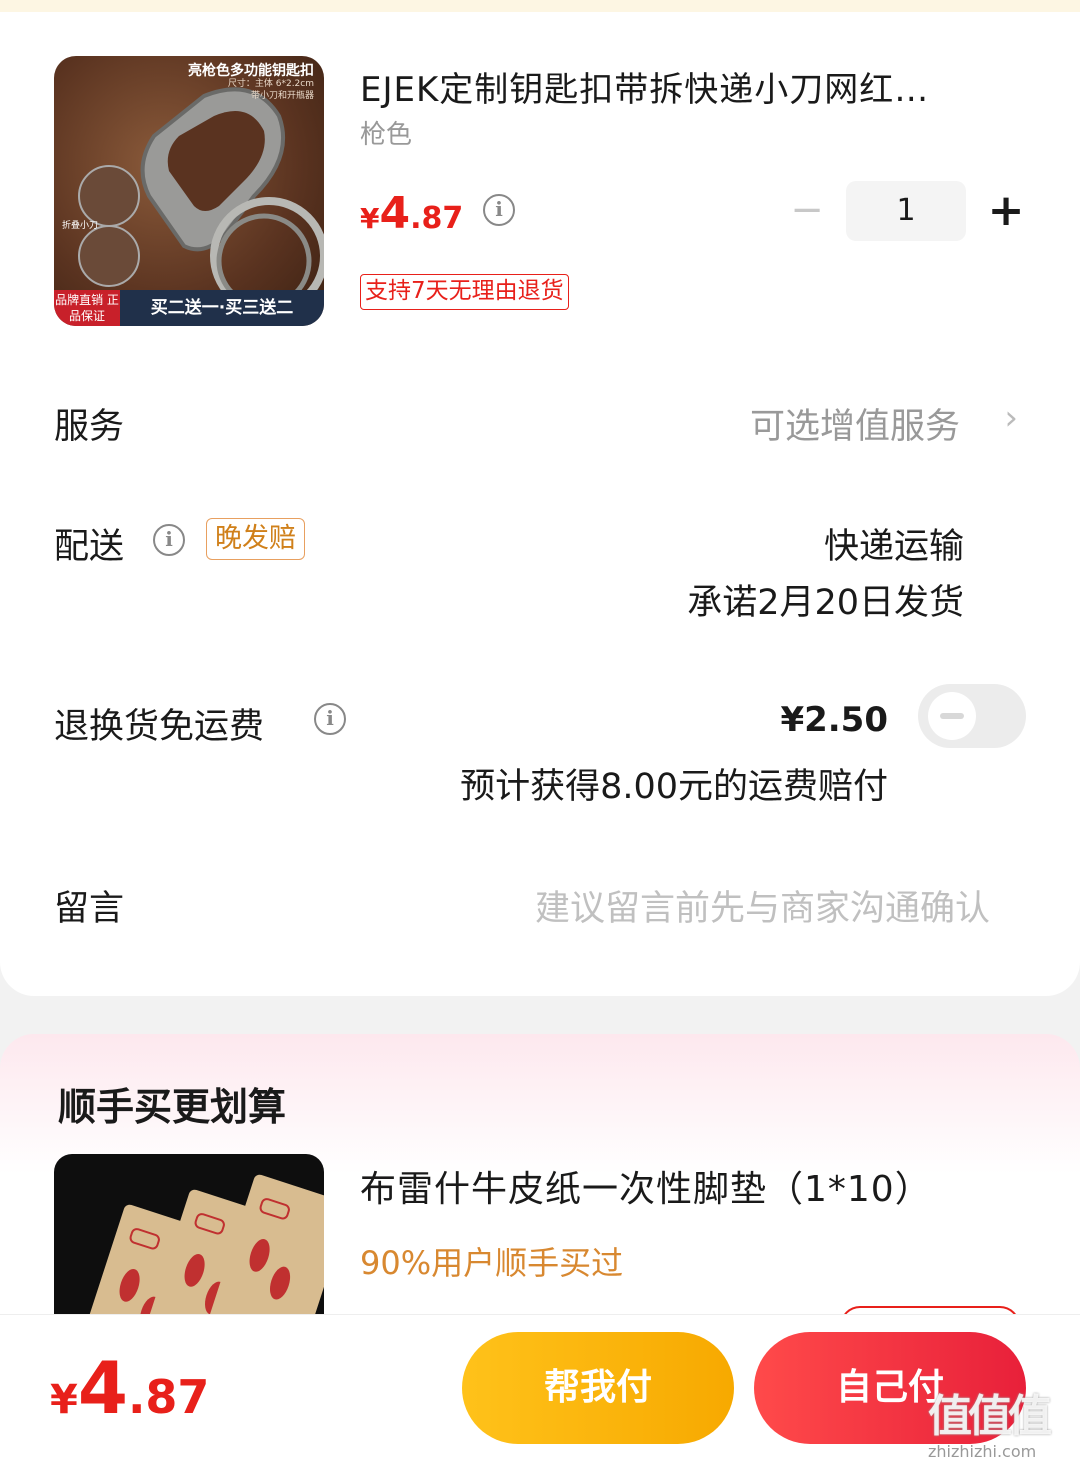  What do you see at coordinates (464, 292) in the screenshot?
I see `return-policy-tag: 支持7天无理由退货` at bounding box center [464, 292].